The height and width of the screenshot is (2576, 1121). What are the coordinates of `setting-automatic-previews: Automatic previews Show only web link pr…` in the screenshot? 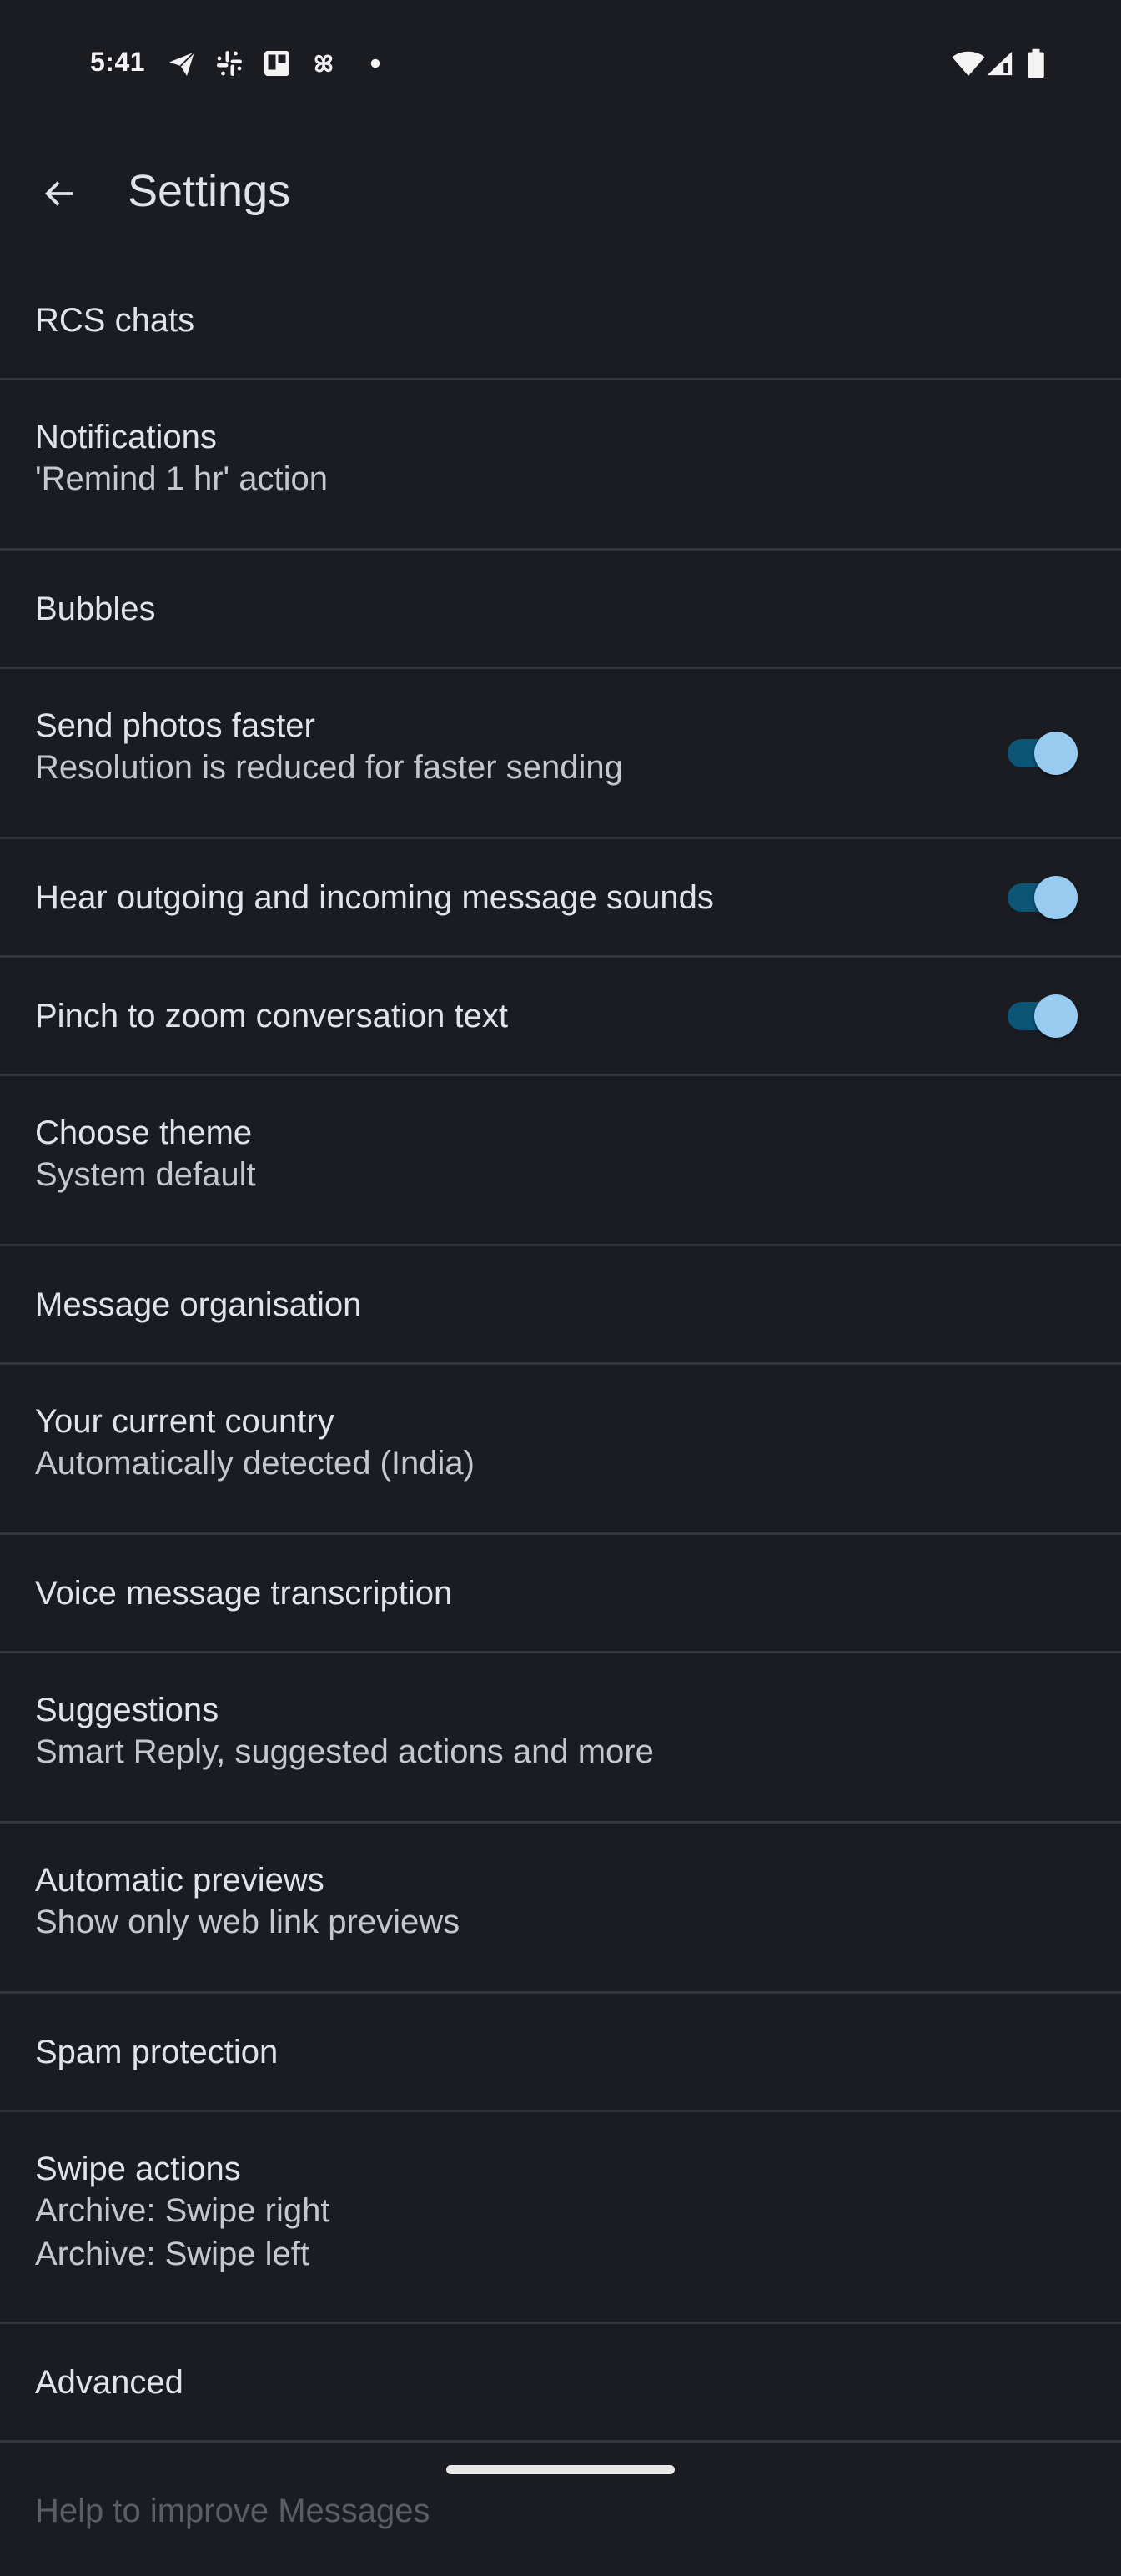 It's located at (560, 1909).